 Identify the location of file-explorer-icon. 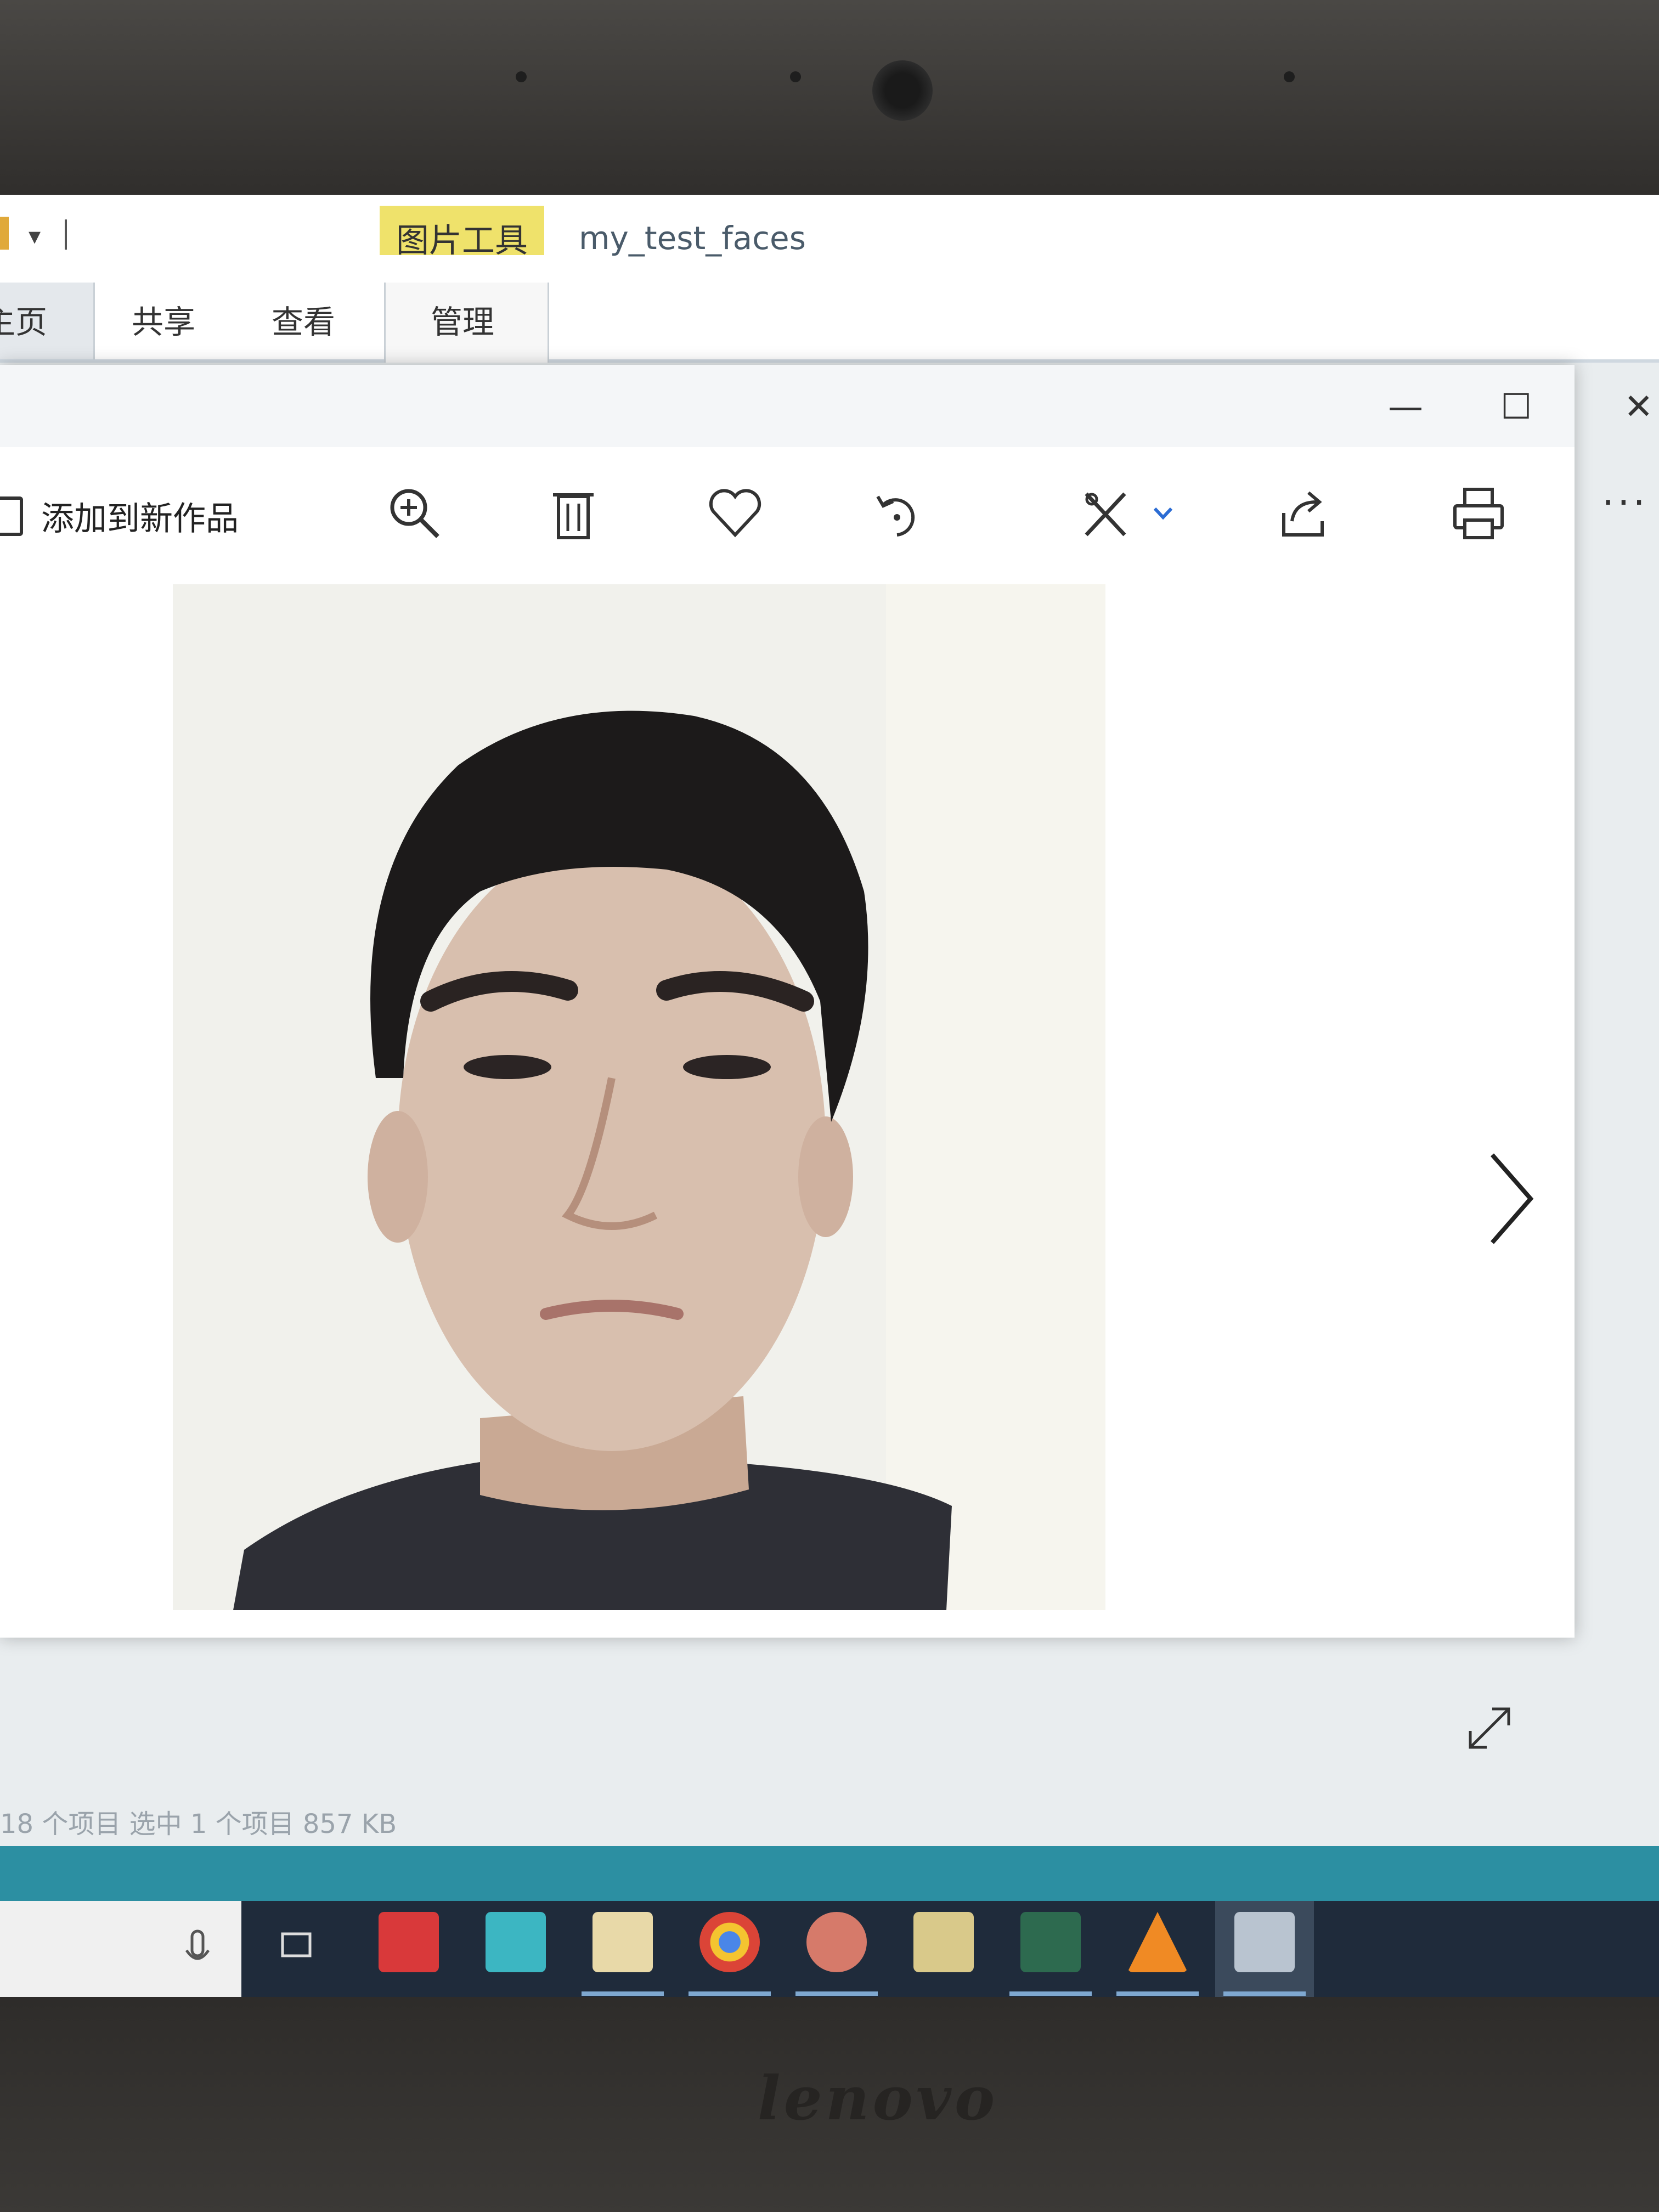
(622, 1942).